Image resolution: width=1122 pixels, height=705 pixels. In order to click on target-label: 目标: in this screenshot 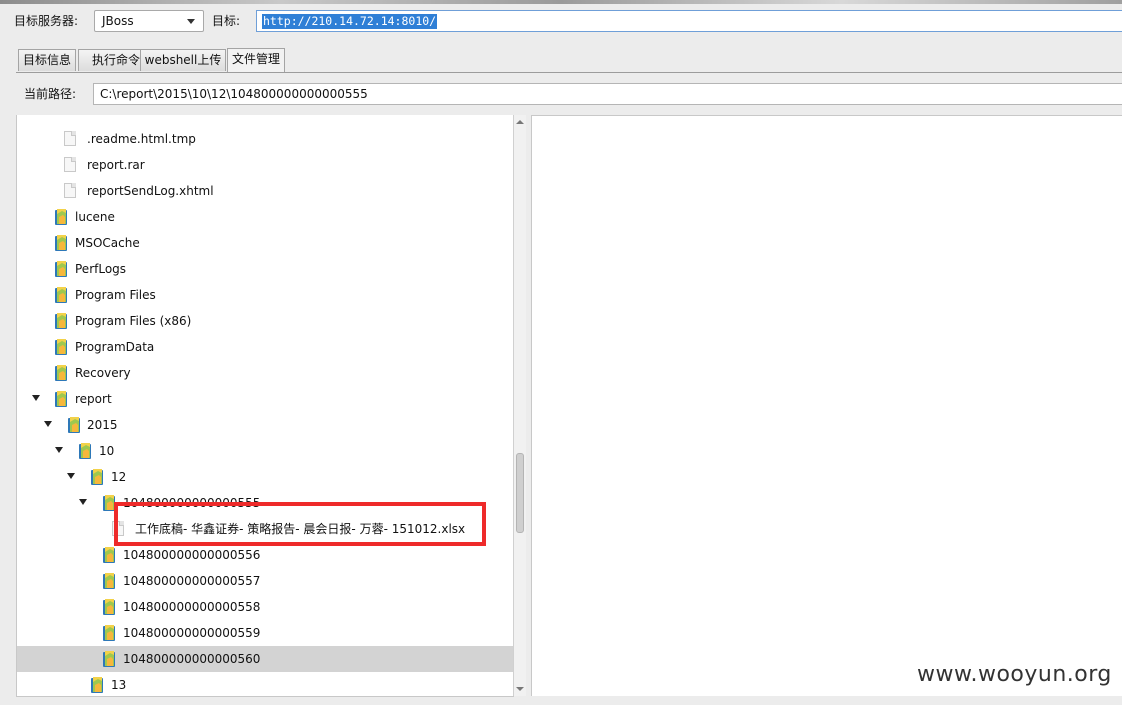, I will do `click(226, 21)`.